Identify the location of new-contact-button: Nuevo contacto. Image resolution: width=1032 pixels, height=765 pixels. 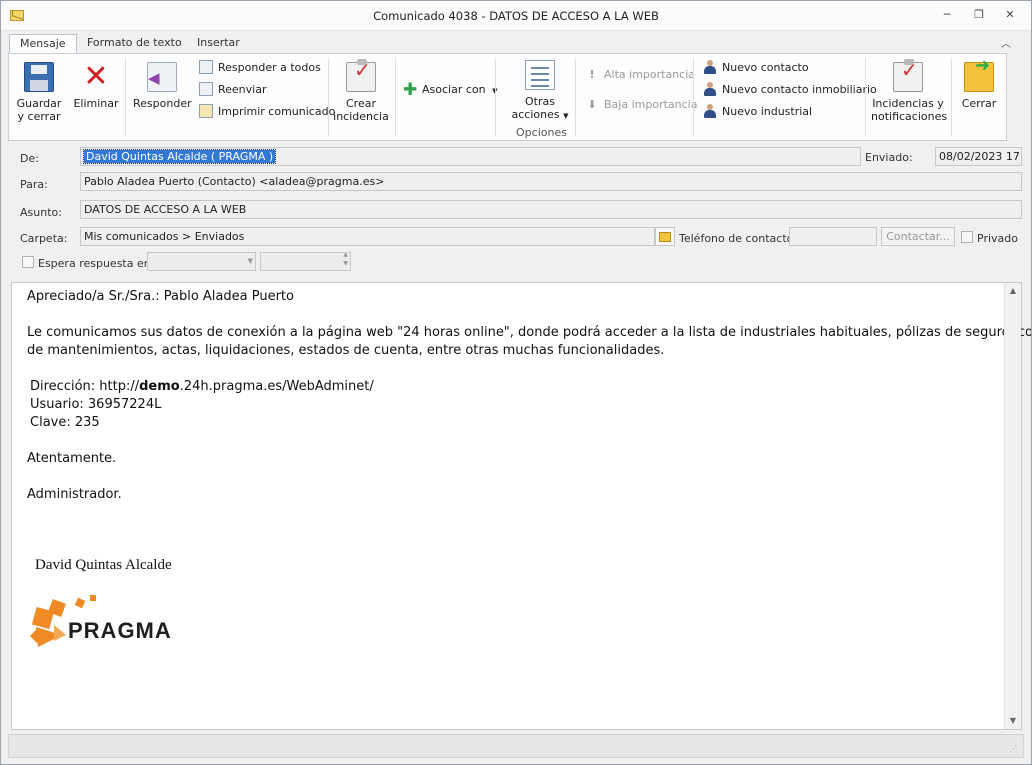
(756, 68).